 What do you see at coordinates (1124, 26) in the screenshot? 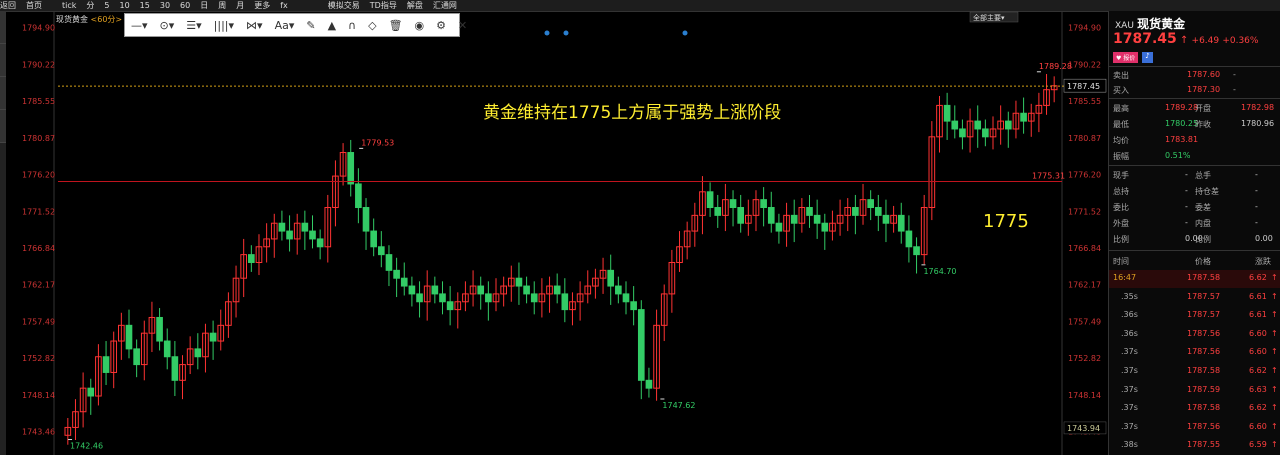
I see `symbol-code: XAU` at bounding box center [1124, 26].